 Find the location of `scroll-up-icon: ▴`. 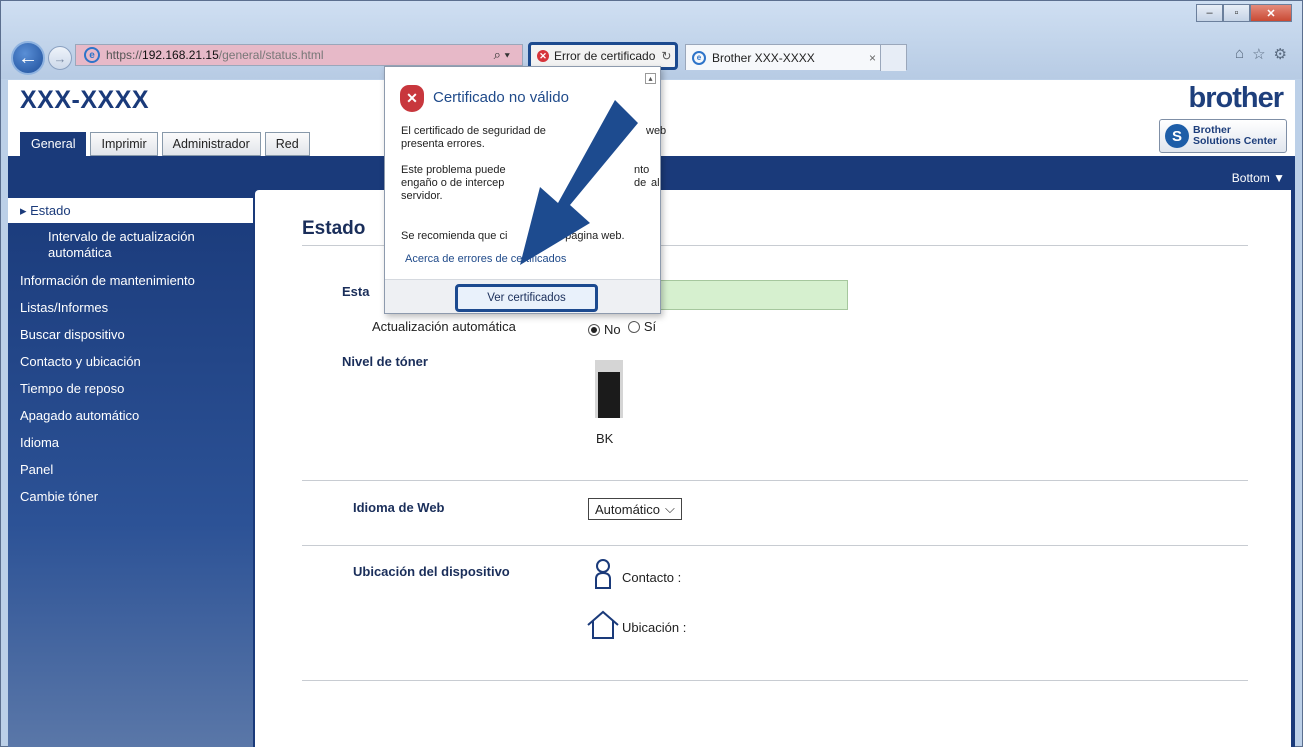

scroll-up-icon: ▴ is located at coordinates (650, 78).